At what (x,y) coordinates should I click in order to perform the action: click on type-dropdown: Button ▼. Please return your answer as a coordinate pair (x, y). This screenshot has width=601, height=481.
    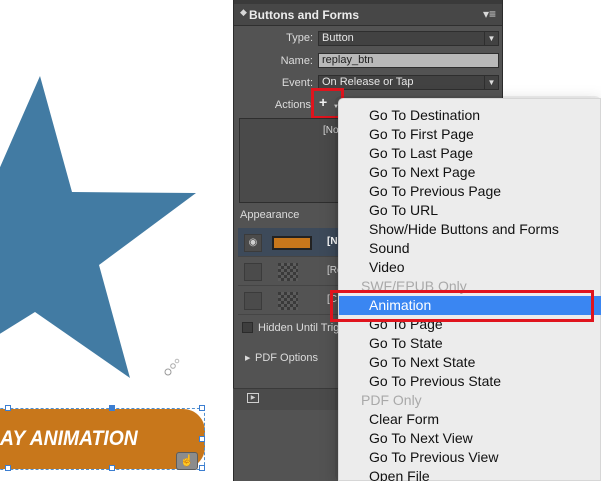
    Looking at the image, I should click on (408, 38).